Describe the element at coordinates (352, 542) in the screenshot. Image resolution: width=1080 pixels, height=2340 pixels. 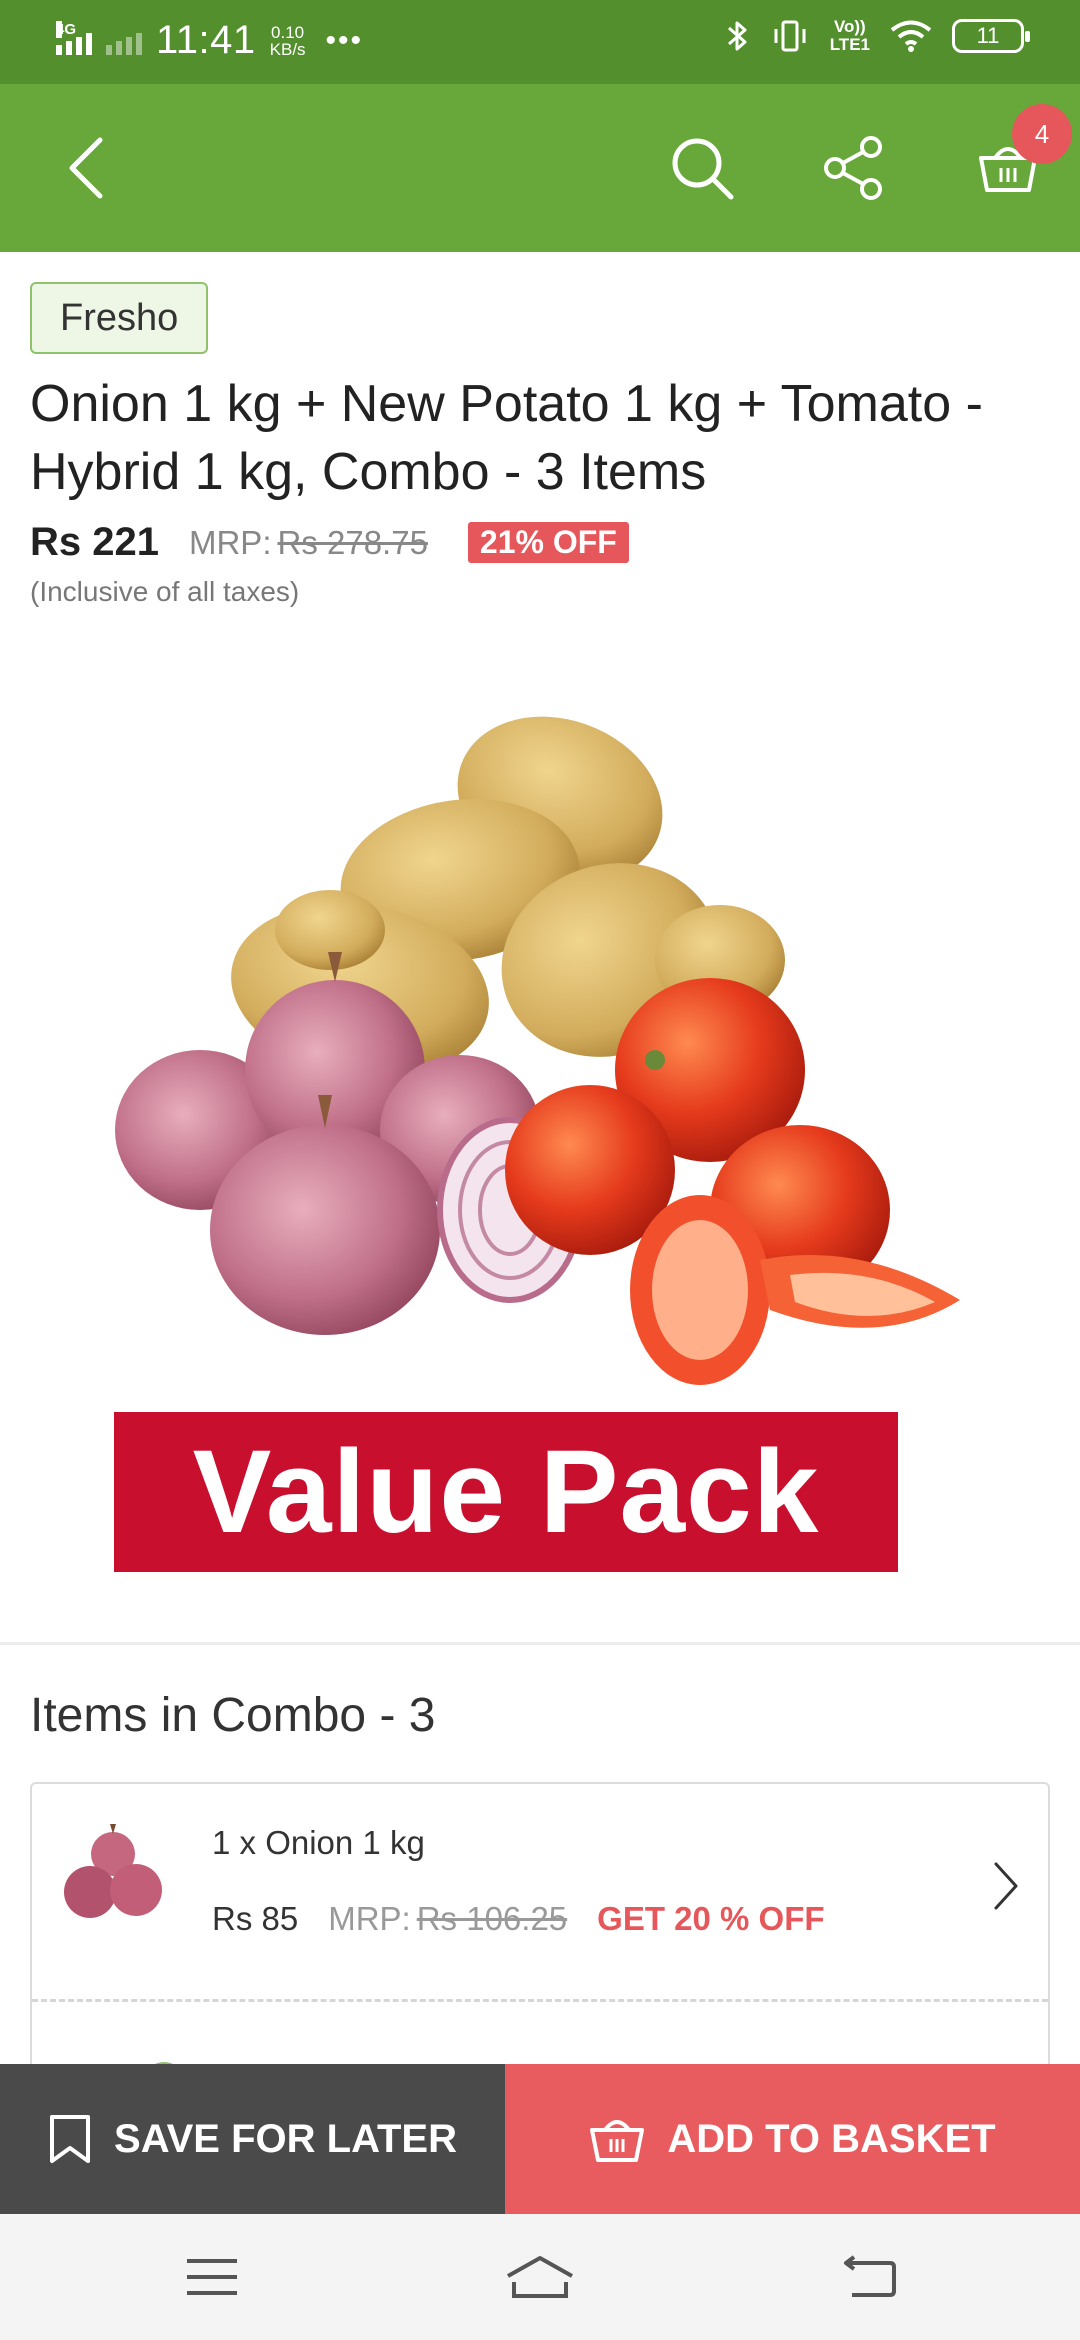
I see `mrp-value: Rs 278.75` at that location.